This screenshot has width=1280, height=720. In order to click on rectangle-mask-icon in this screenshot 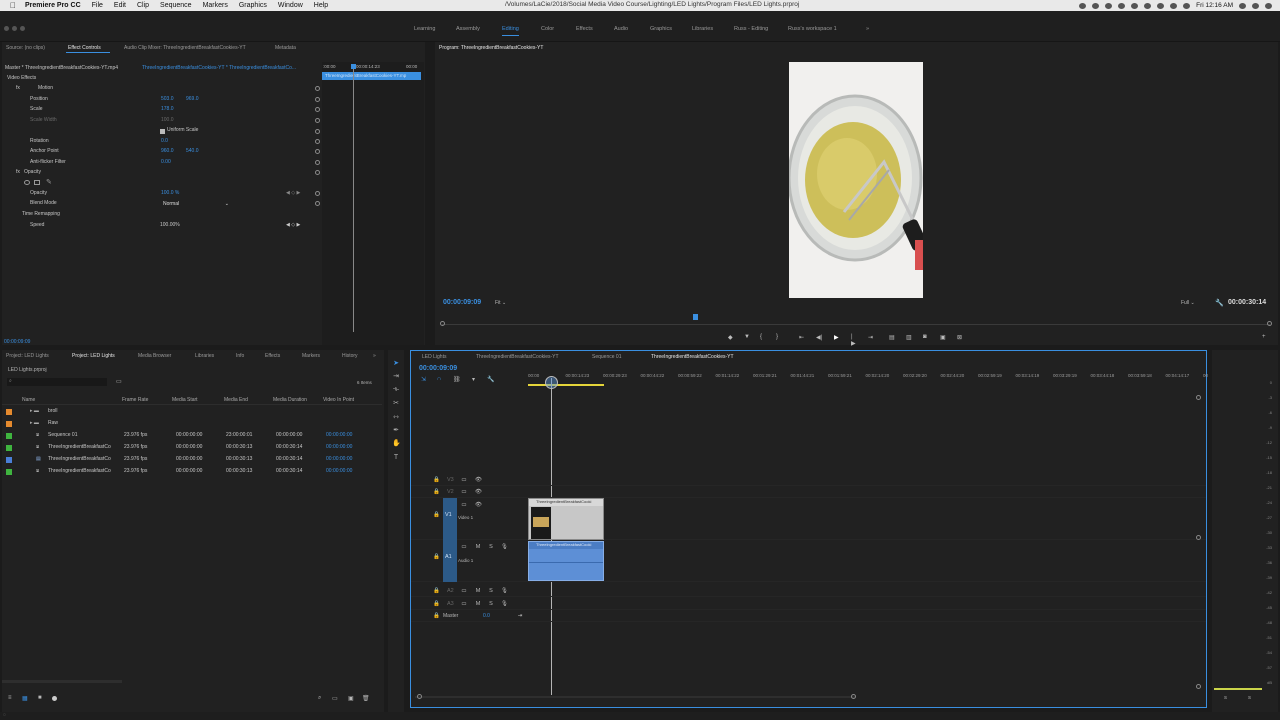, I will do `click(37, 182)`.